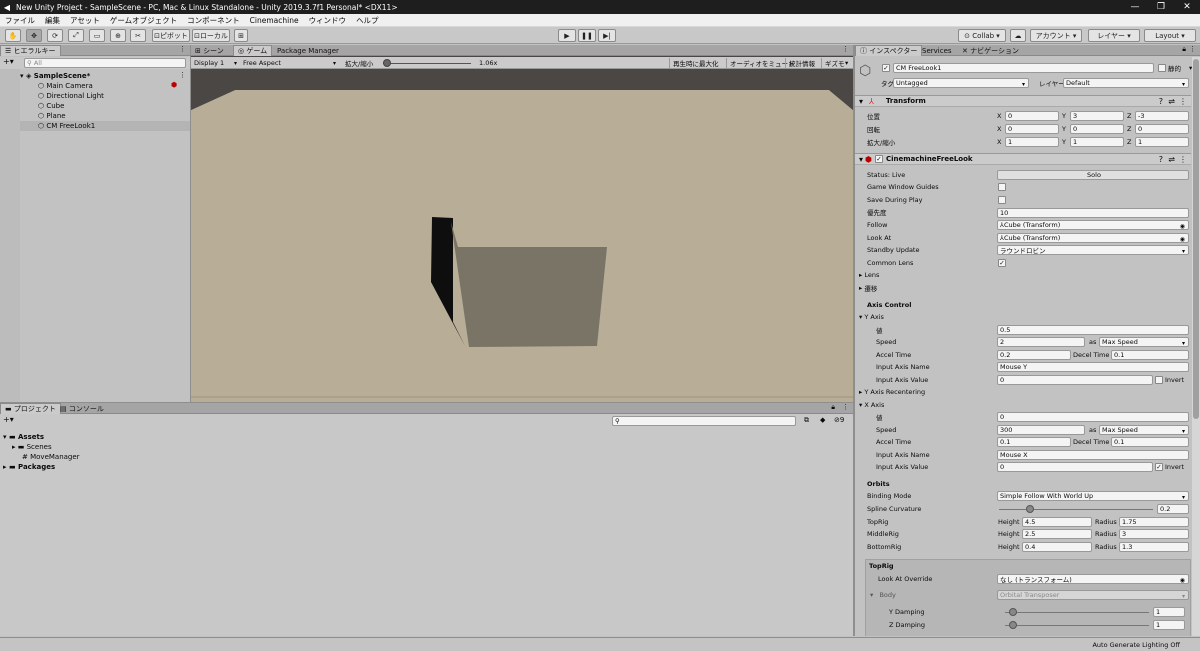 Image resolution: width=1200 pixels, height=651 pixels. I want to click on x-decel-field: 0.1, so click(1150, 442).